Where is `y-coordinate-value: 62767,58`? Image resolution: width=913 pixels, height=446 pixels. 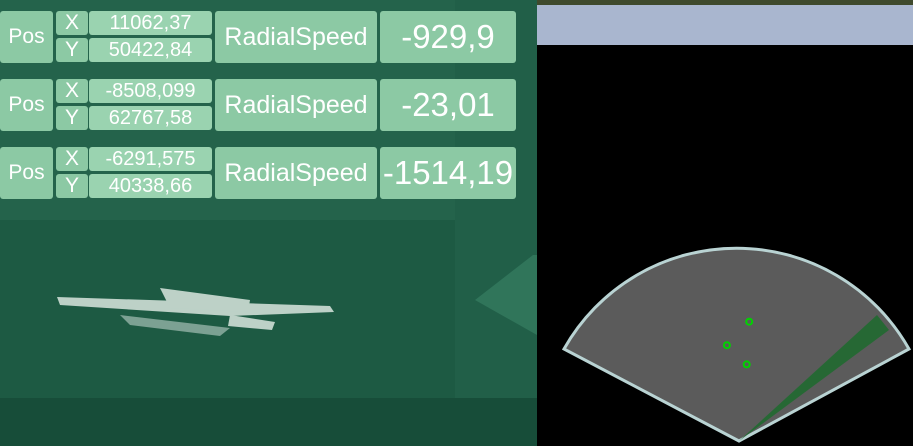 y-coordinate-value: 62767,58 is located at coordinates (150, 118).